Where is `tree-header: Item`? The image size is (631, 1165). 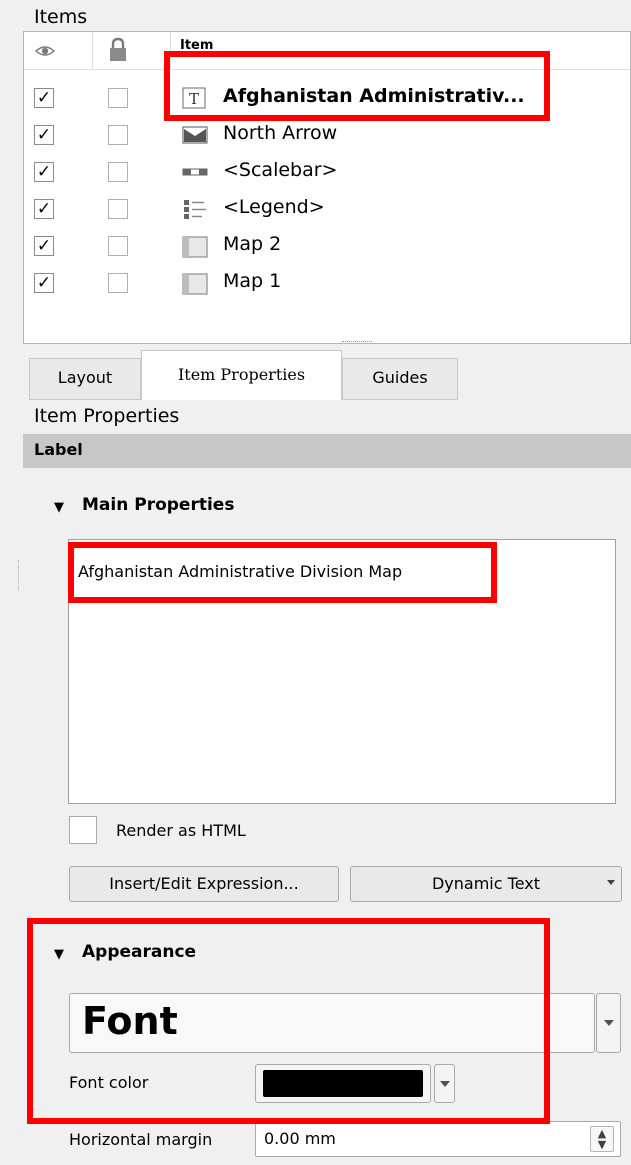 tree-header: Item is located at coordinates (327, 51).